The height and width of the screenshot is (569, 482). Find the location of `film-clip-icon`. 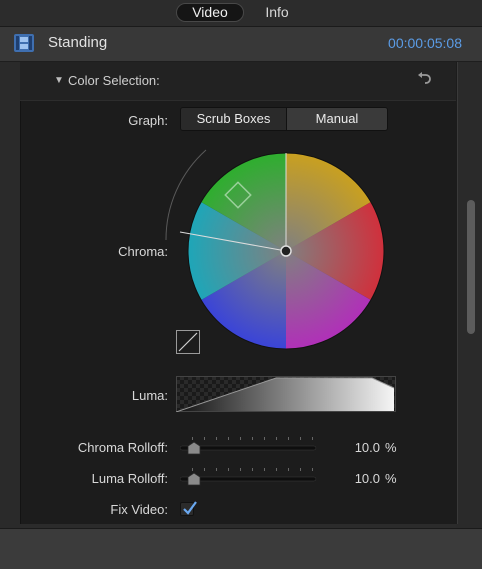

film-clip-icon is located at coordinates (24, 43).